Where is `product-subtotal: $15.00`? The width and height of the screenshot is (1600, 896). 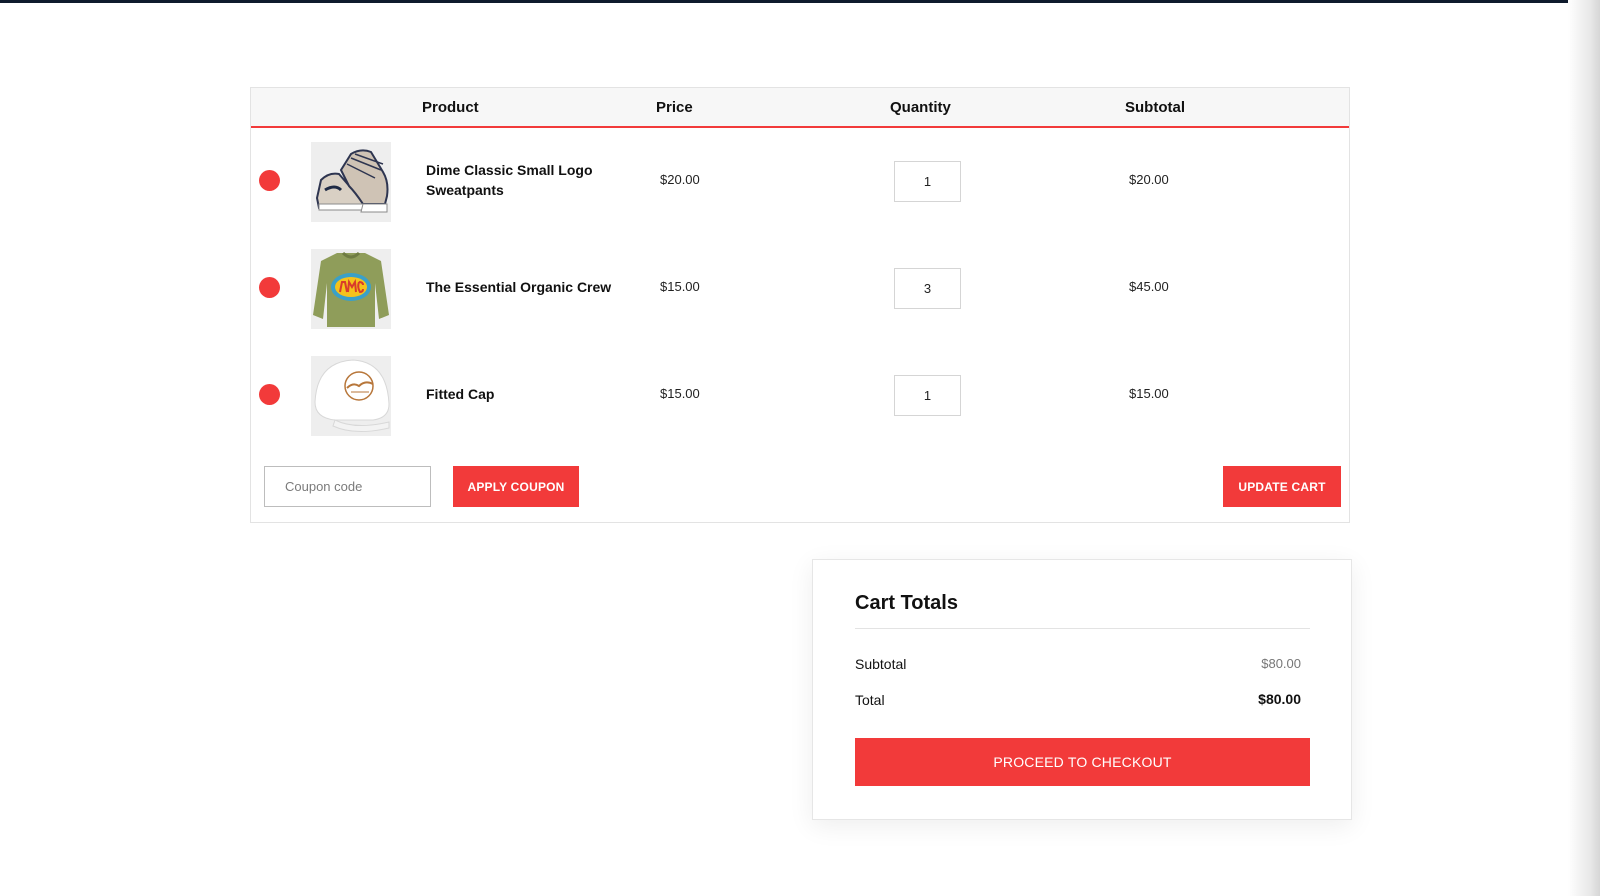
product-subtotal: $15.00 is located at coordinates (1149, 393).